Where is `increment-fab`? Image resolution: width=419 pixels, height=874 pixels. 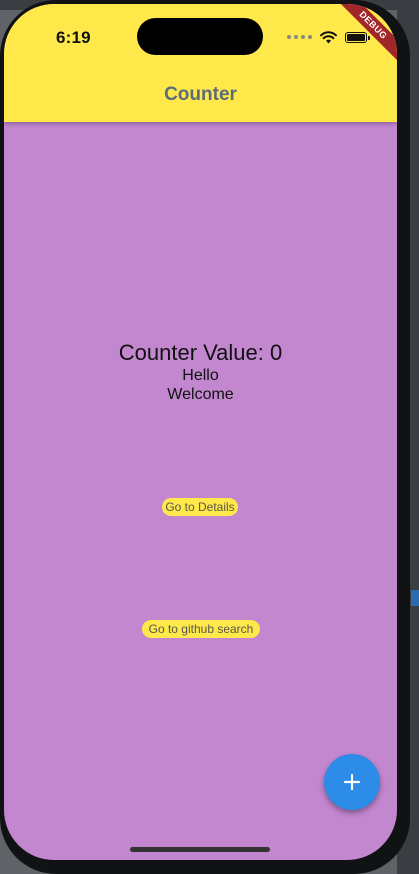 increment-fab is located at coordinates (352, 782).